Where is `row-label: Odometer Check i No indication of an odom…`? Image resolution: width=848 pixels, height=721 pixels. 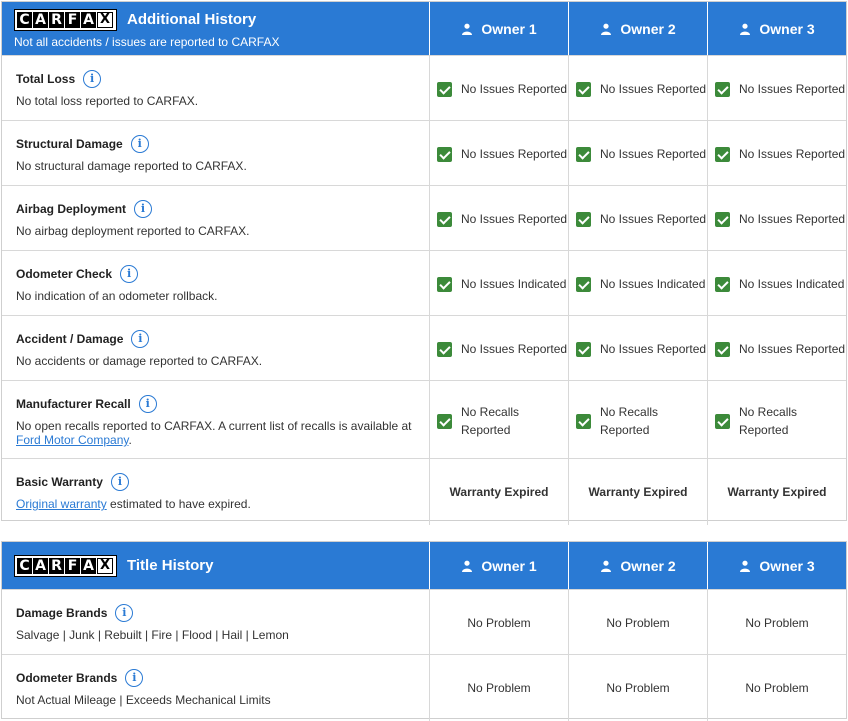
row-label: Odometer Check i No indication of an odom… is located at coordinates (215, 284).